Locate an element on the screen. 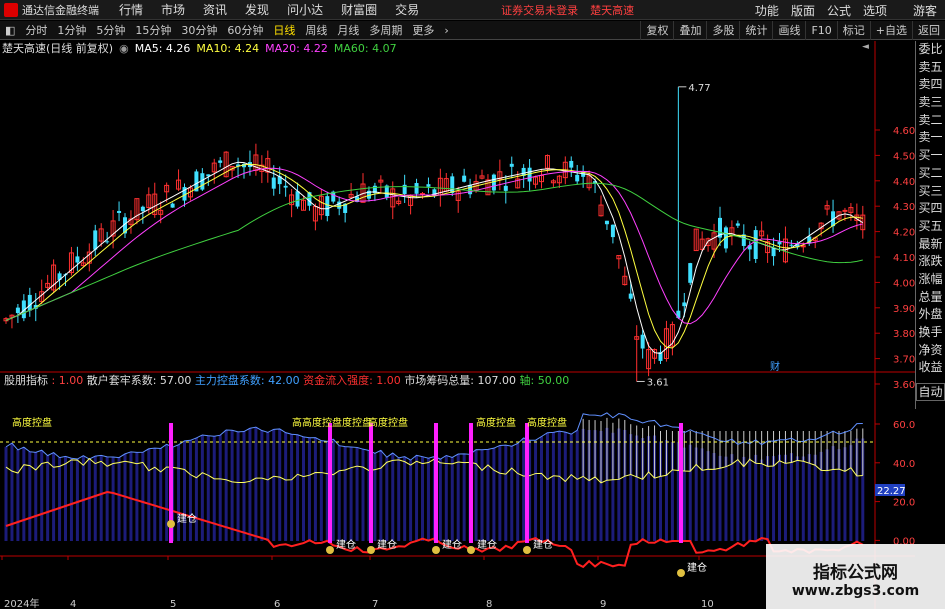  tab-multi-period: 多周期 is located at coordinates (385, 30).